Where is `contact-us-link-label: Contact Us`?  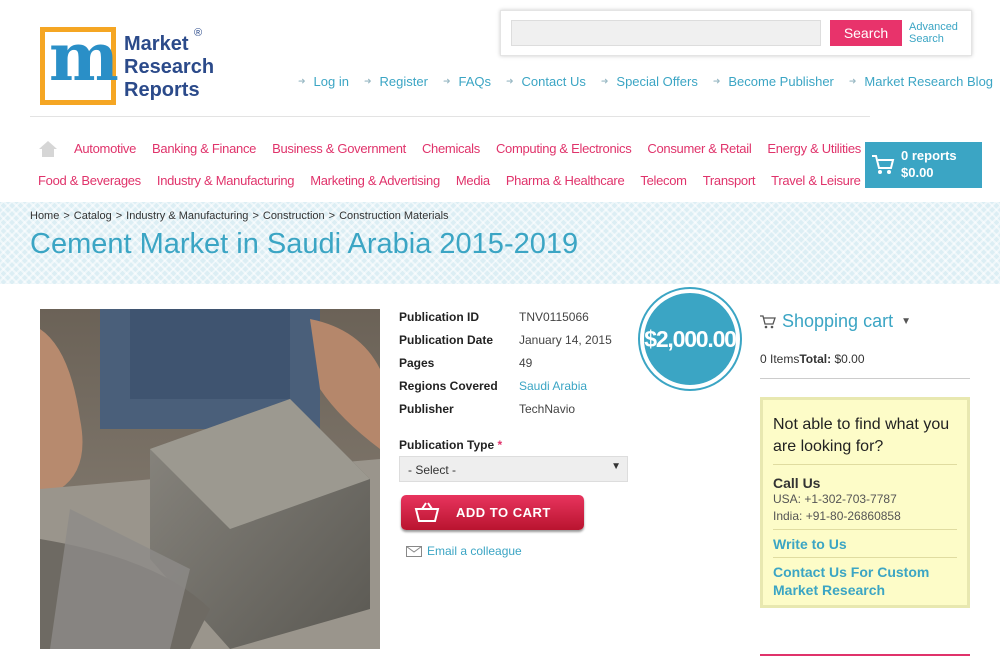
contact-us-link-label: Contact Us is located at coordinates (554, 81).